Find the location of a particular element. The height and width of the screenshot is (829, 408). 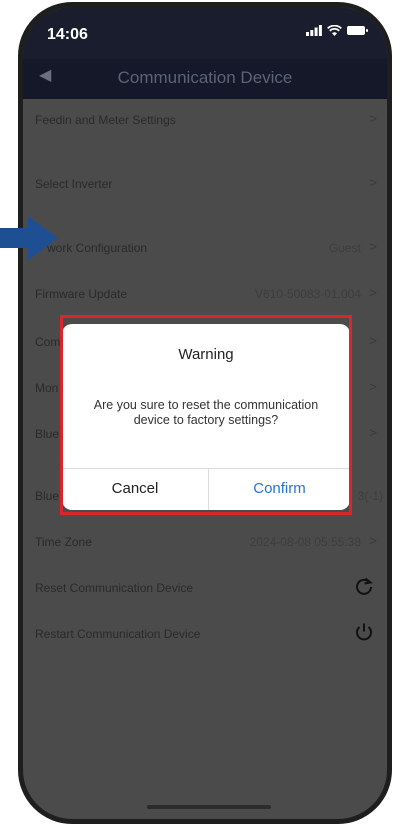

list-item-select-inverter: Select Inverter > is located at coordinates (205, 184).